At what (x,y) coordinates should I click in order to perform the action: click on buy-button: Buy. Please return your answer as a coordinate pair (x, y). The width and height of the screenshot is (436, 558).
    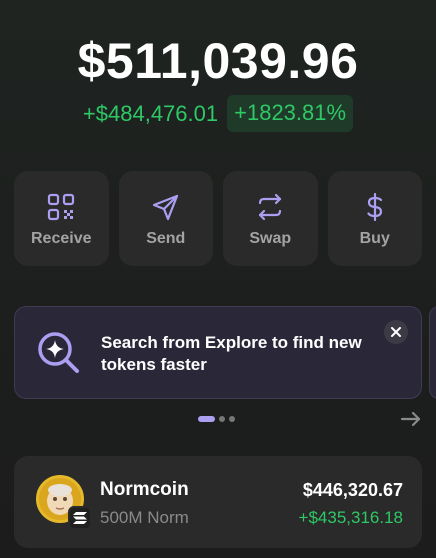
    Looking at the image, I should click on (374, 218).